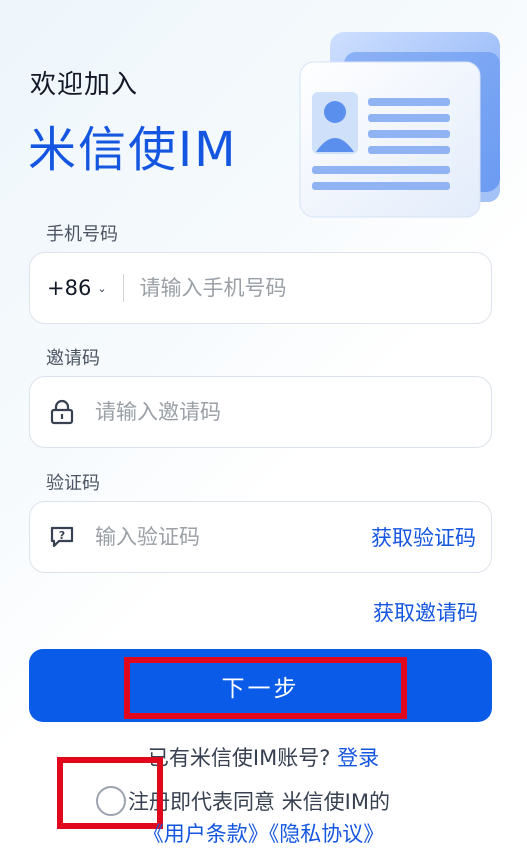 This screenshot has width=527, height=862. I want to click on lock-icon, so click(62, 412).